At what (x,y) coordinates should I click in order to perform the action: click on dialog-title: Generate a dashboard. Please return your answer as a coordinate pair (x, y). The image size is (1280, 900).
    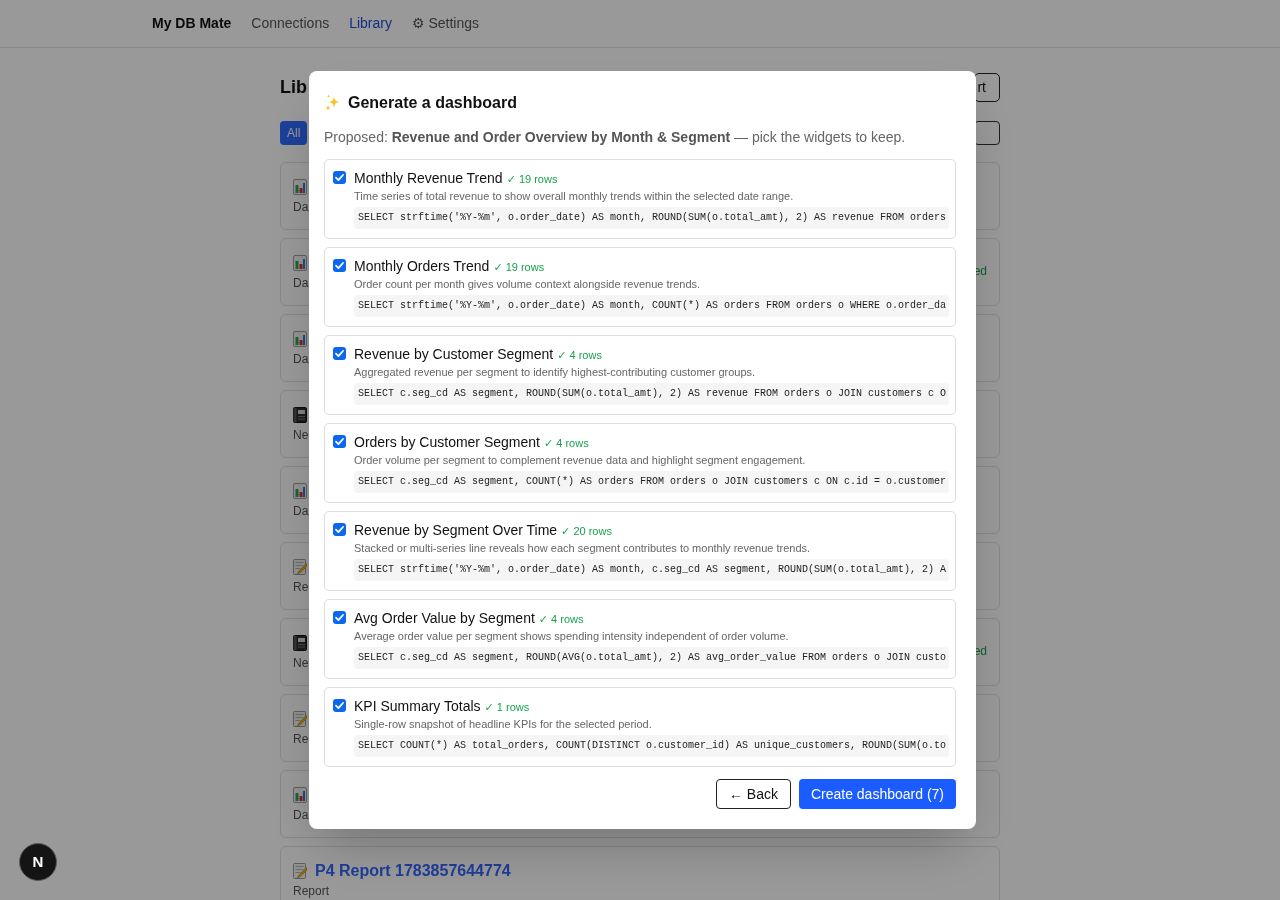
    Looking at the image, I should click on (432, 103).